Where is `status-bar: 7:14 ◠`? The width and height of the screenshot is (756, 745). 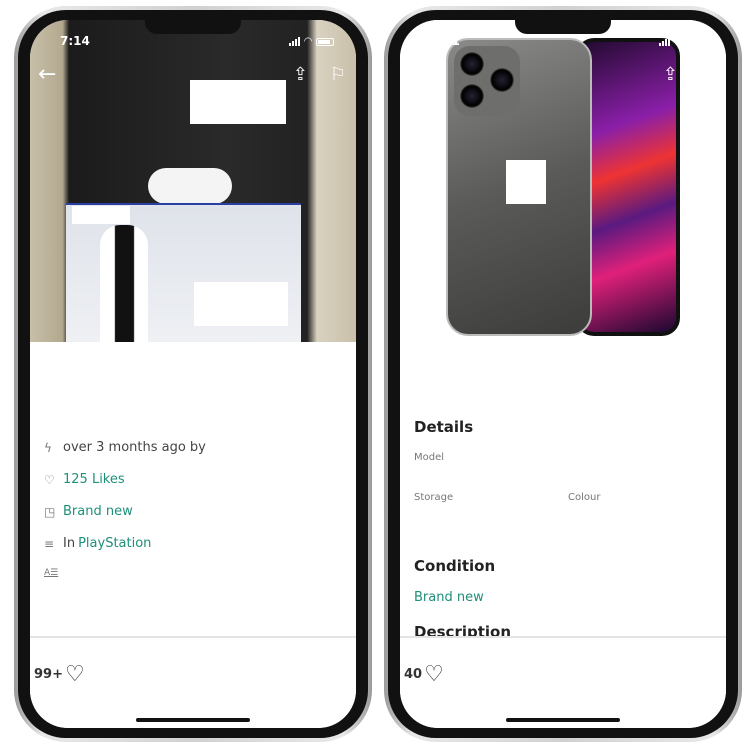 status-bar: 7:14 ◠ is located at coordinates (193, 42).